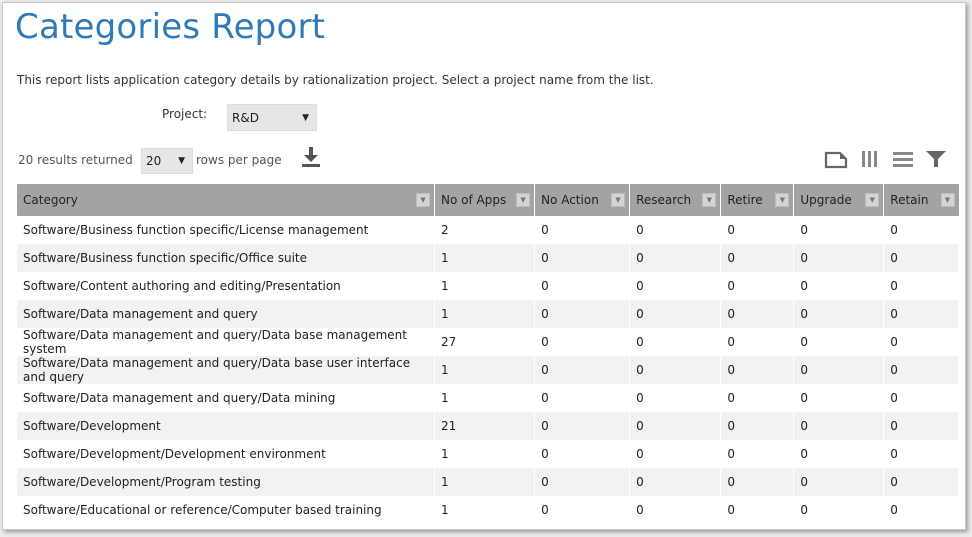 The image size is (972, 537). Describe the element at coordinates (245, 117) in the screenshot. I see `project-select-value: R&D` at that location.